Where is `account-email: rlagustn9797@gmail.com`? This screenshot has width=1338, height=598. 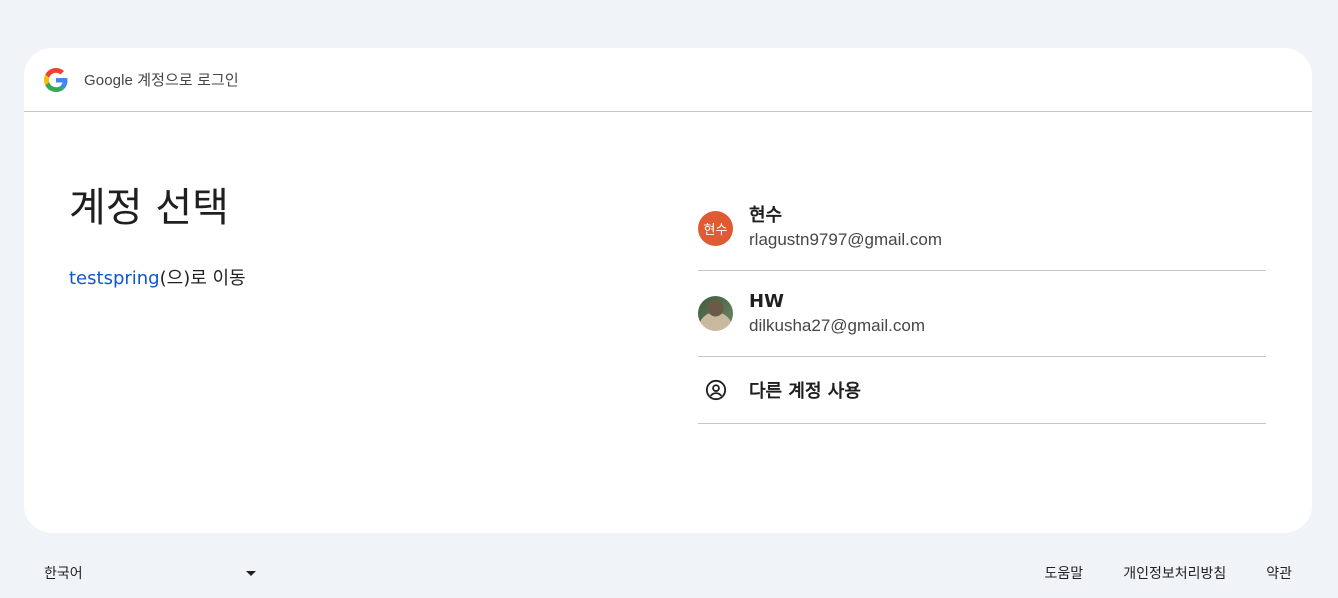 account-email: rlagustn9797@gmail.com is located at coordinates (846, 239).